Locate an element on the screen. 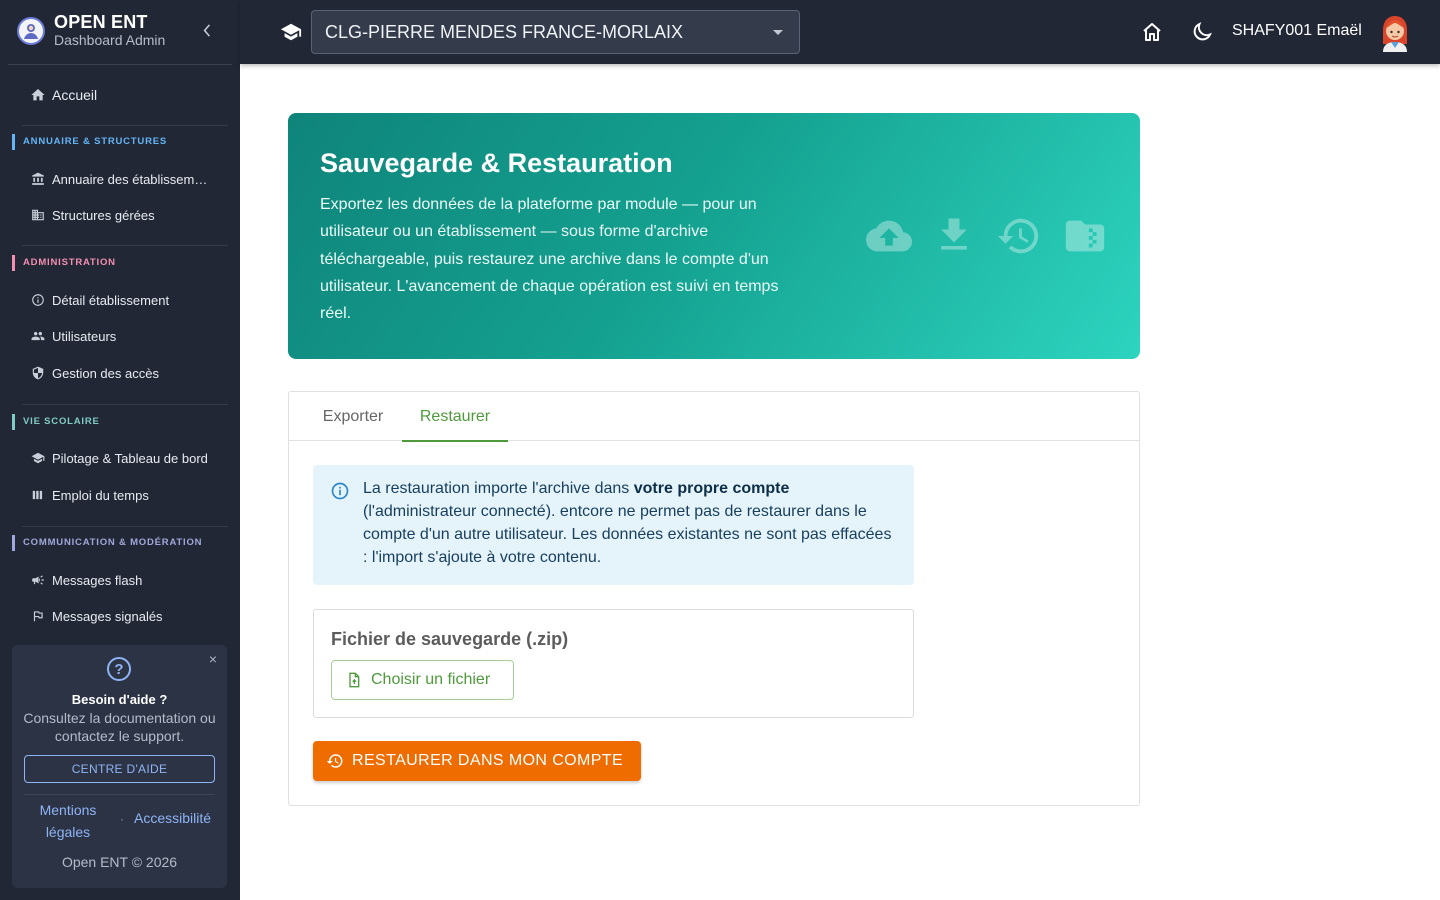 This screenshot has width=1440, height=900. alert-text-bold: votre propre compte is located at coordinates (711, 488).